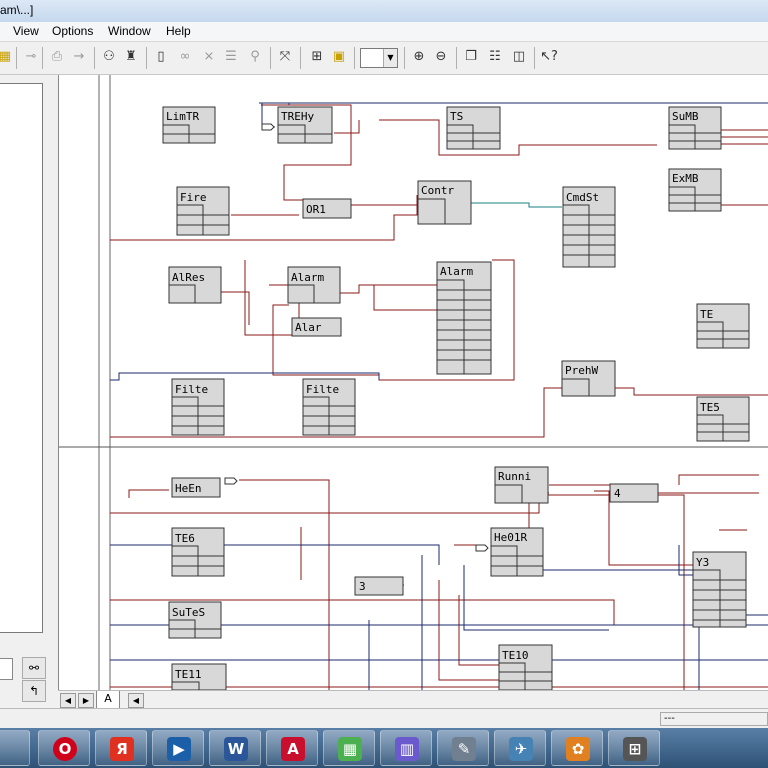 This screenshot has width=768, height=768. Describe the element at coordinates (185, 538) in the screenshot. I see `block-te6: TE6` at that location.